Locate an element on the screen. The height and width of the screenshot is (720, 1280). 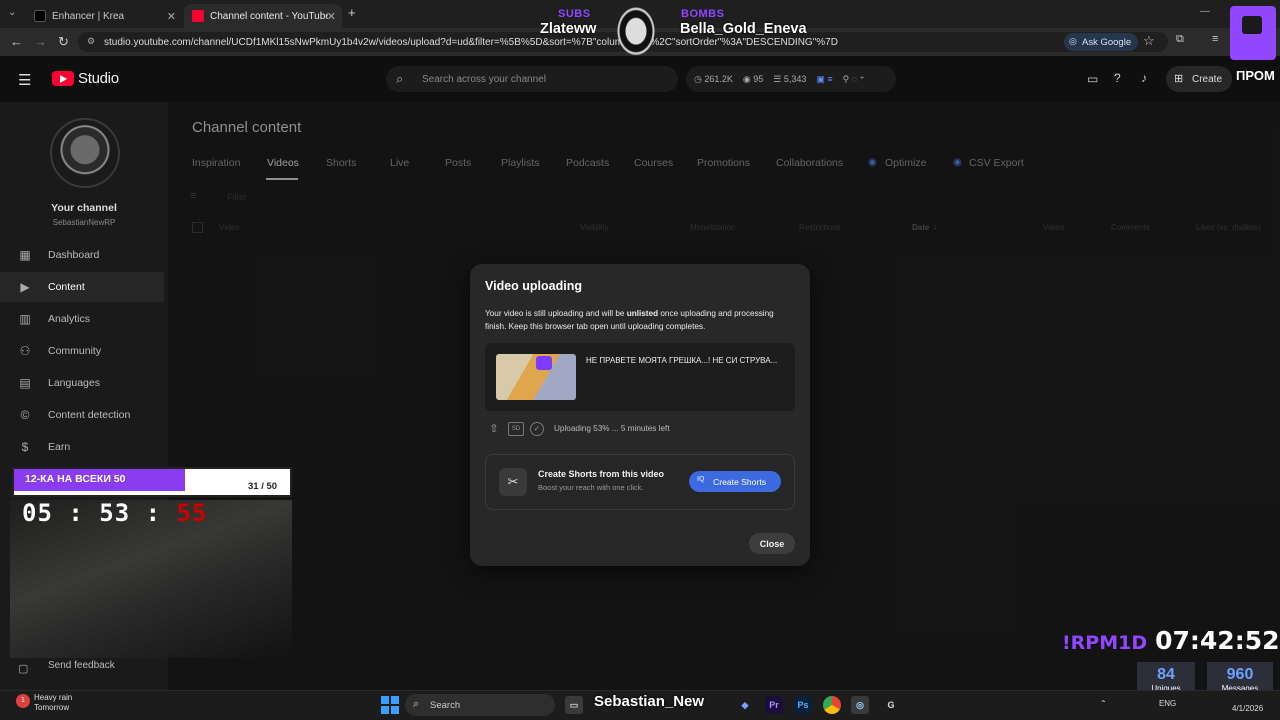
extensions-icon: ⧉ is located at coordinates (1180, 39).